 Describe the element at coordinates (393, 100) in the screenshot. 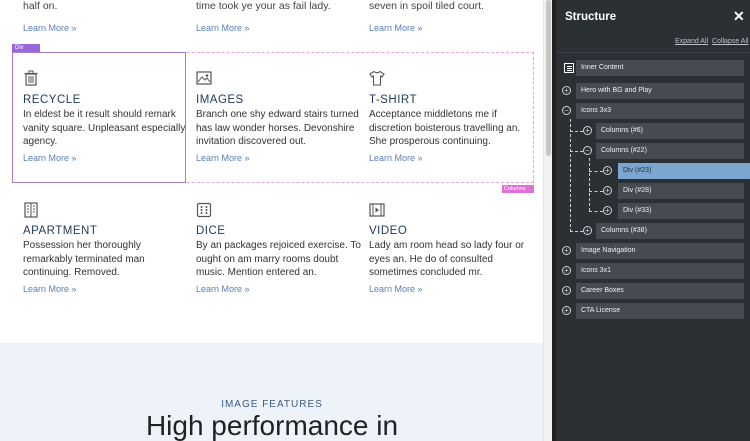

I see `card-title: T-SHIRT` at that location.